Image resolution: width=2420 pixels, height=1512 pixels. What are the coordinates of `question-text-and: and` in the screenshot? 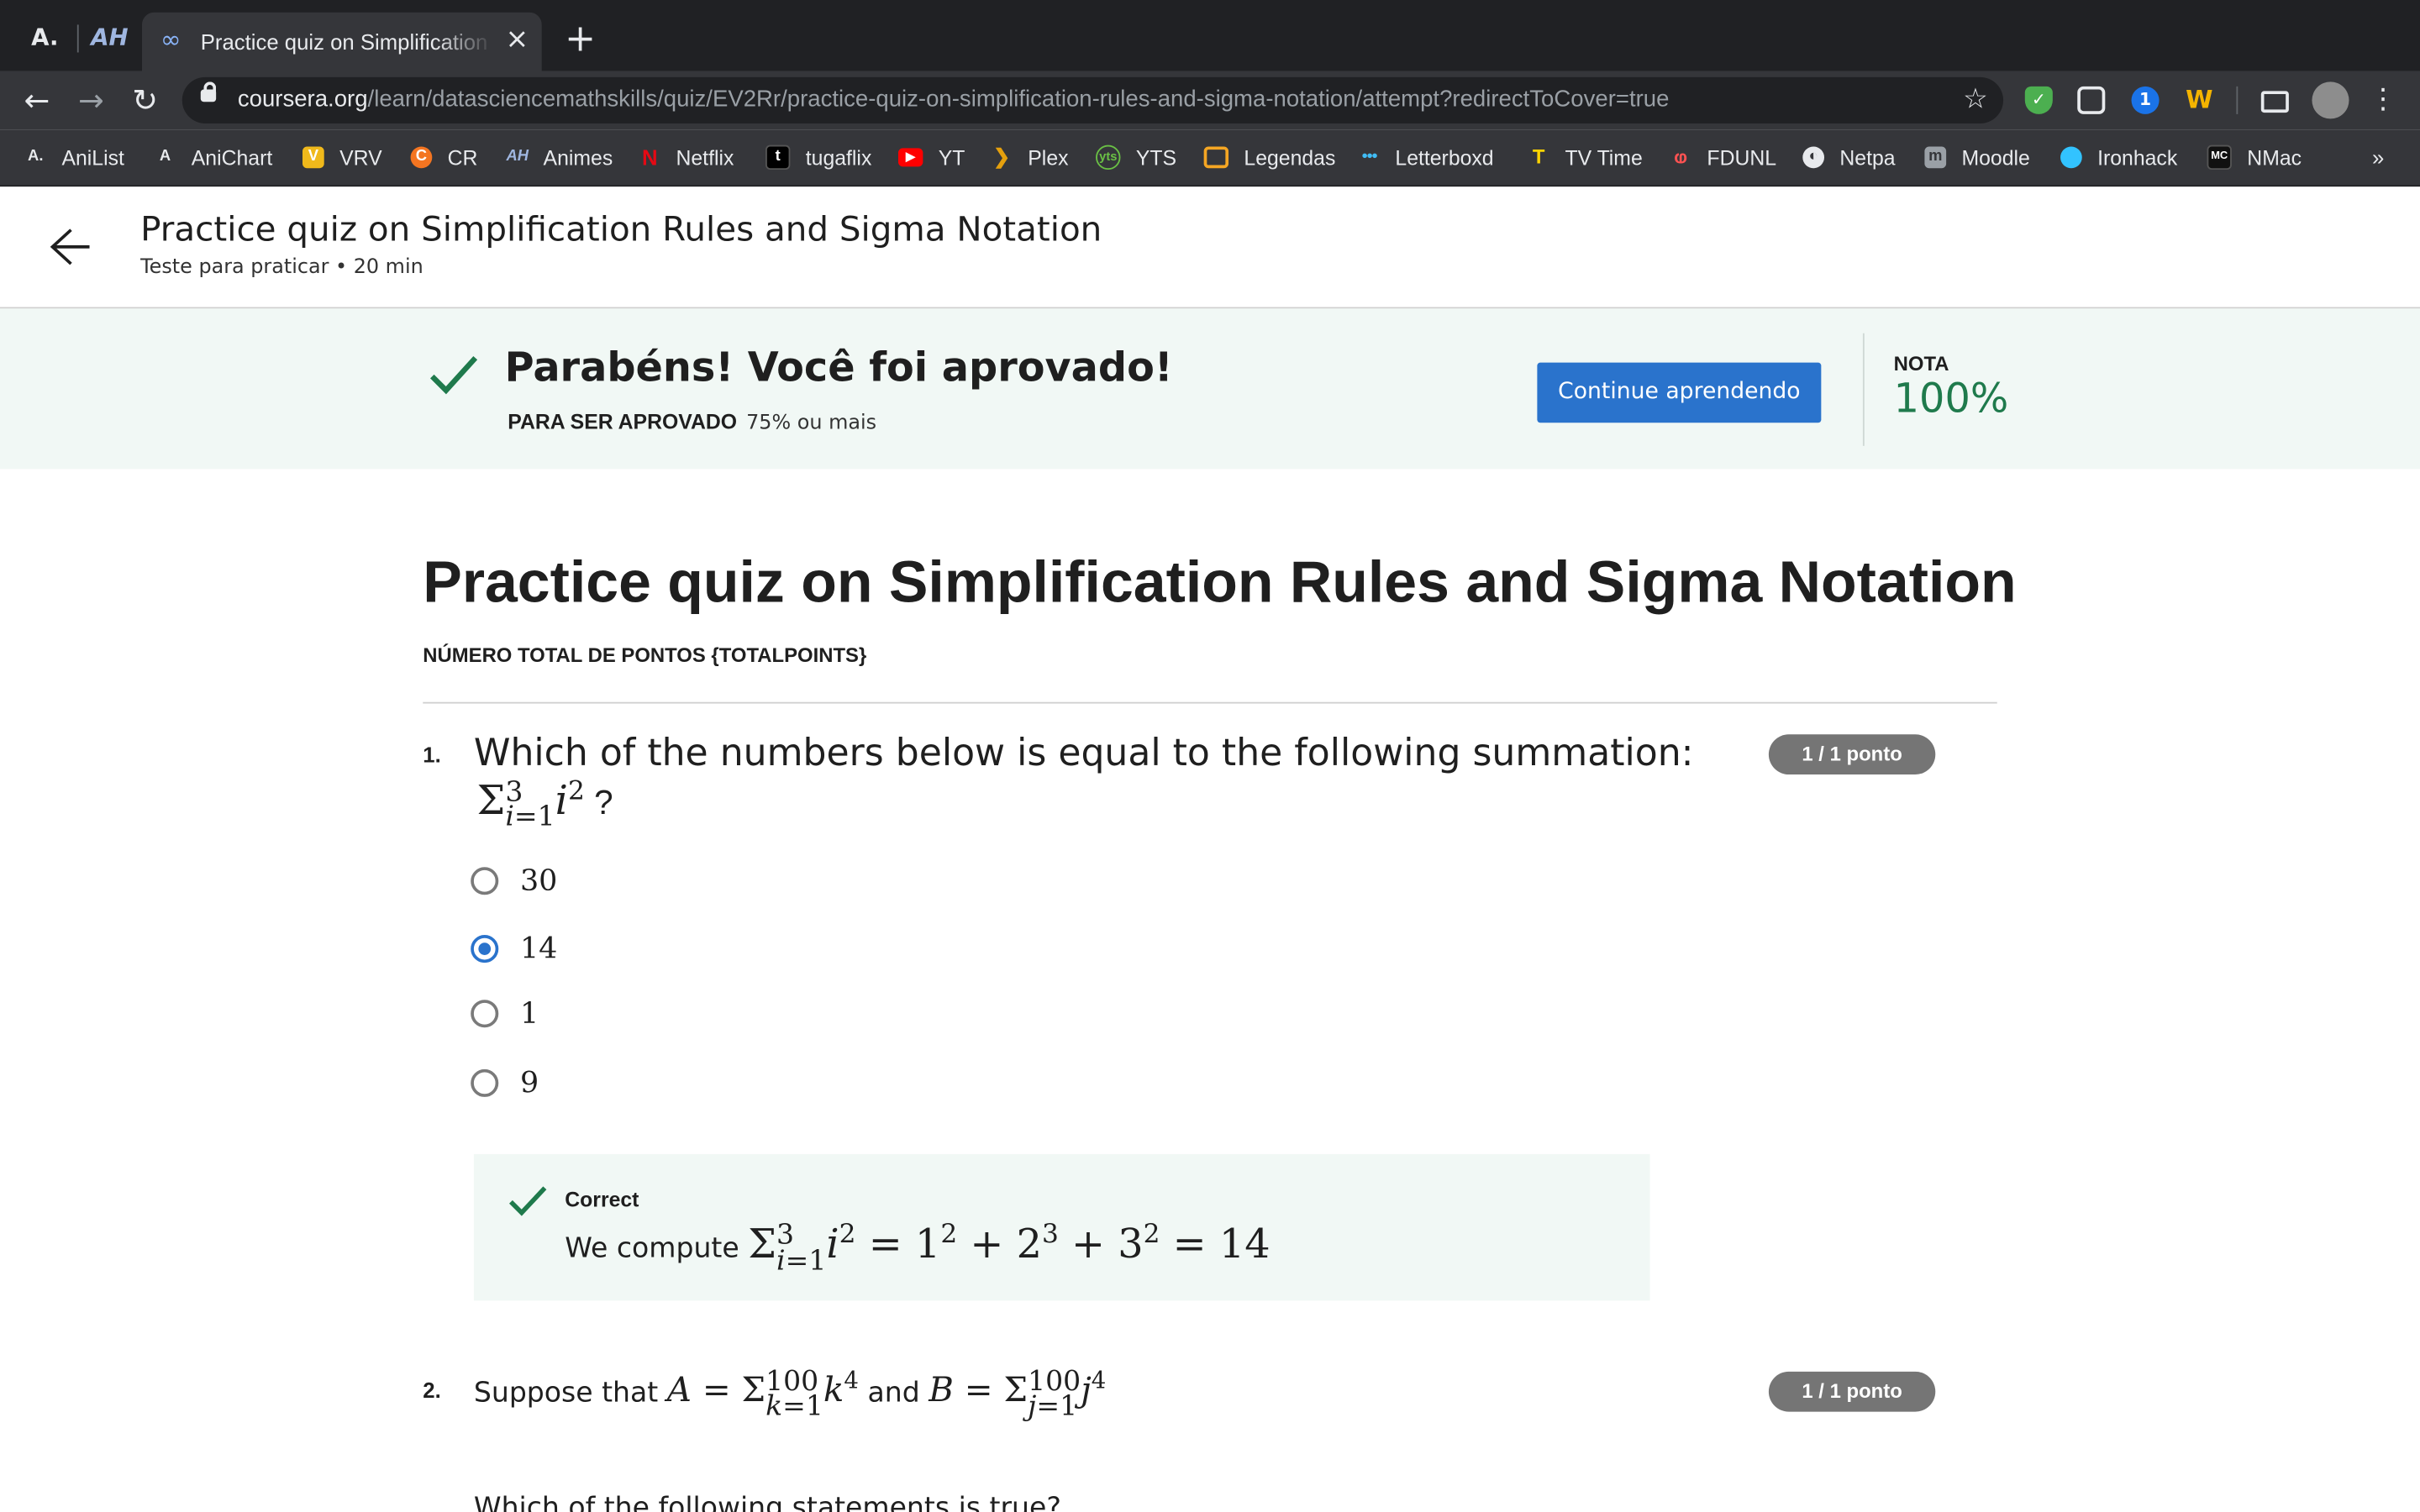 It's located at (894, 1393).